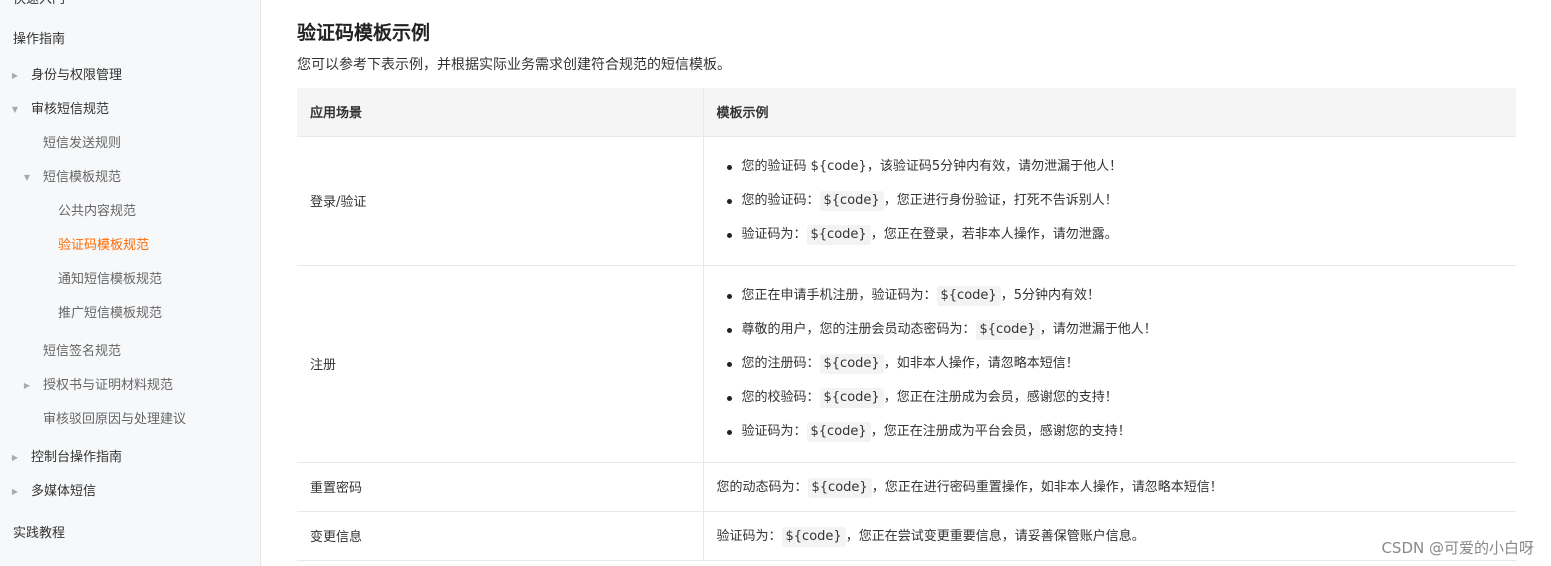 The image size is (1551, 566). I want to click on example-text: 尊敬的用户，您的注册会员动态密码为：, so click(858, 329).